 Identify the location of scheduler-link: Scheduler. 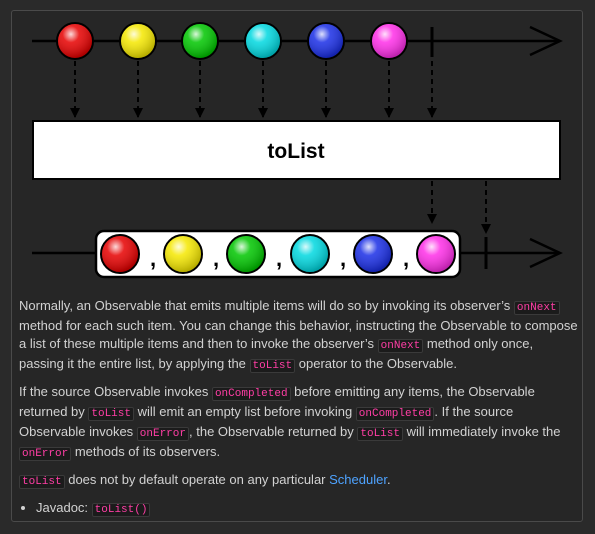
(358, 479).